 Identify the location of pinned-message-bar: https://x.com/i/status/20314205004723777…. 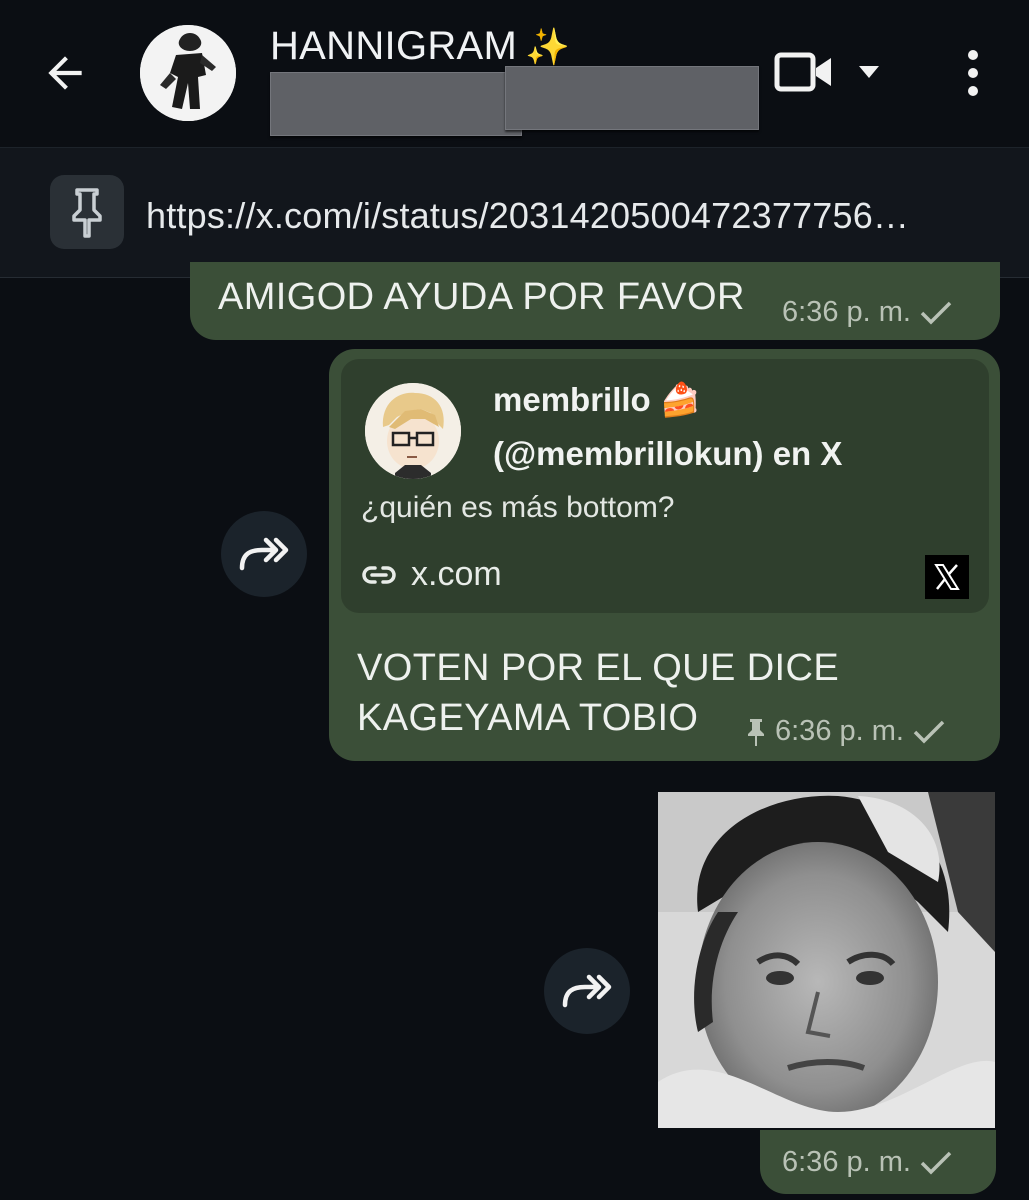
(514, 212).